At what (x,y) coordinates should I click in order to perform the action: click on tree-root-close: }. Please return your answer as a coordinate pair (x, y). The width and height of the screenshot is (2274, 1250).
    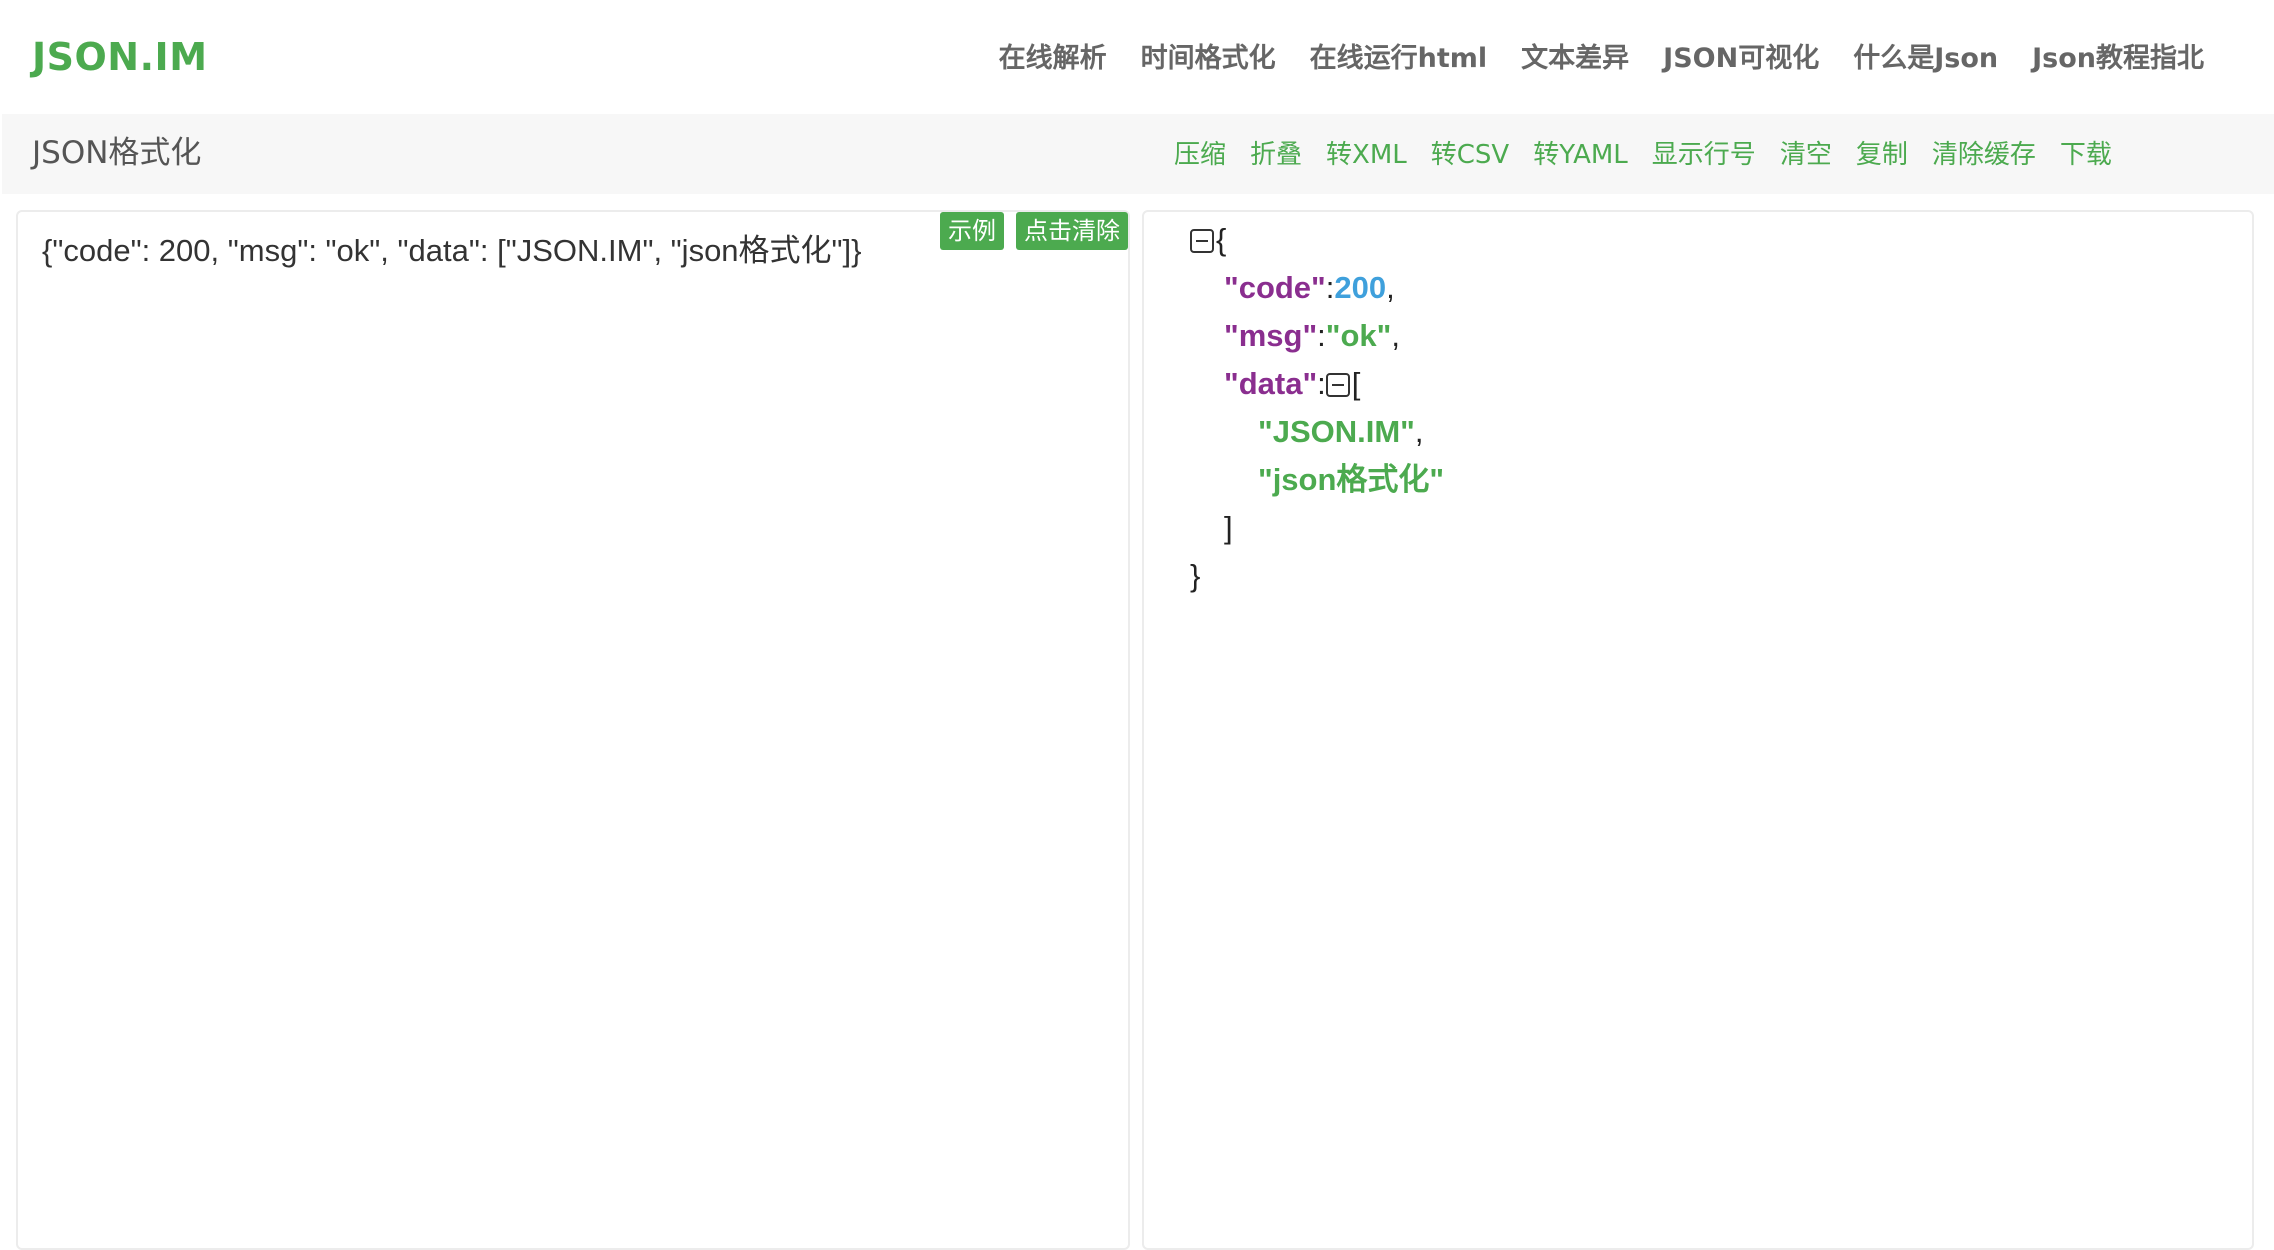
    Looking at the image, I should click on (1317, 576).